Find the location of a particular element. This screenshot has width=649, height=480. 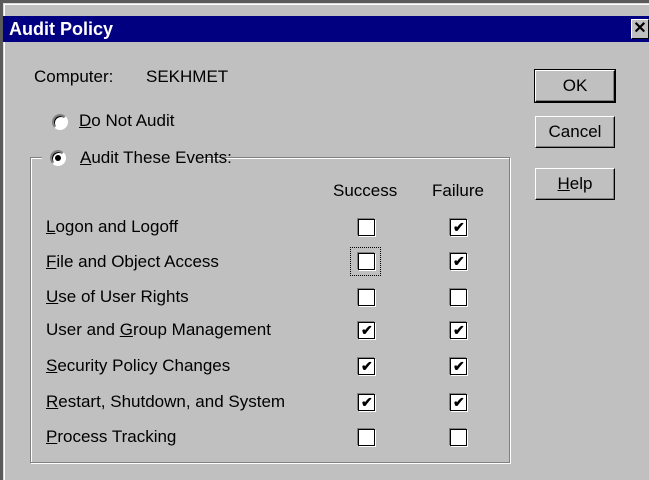

event-label-user-group-mgmt: User and Group Management is located at coordinates (158, 329).